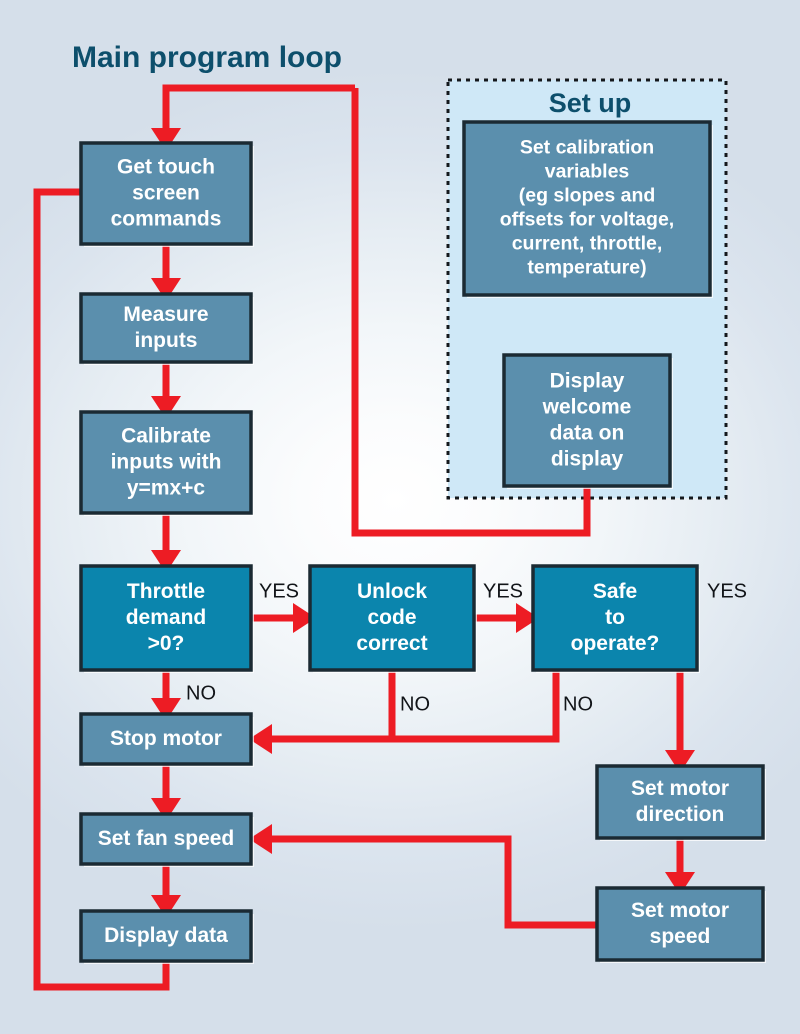  Describe the element at coordinates (415, 704) in the screenshot. I see `edge-label-no-unlock: NO` at that location.